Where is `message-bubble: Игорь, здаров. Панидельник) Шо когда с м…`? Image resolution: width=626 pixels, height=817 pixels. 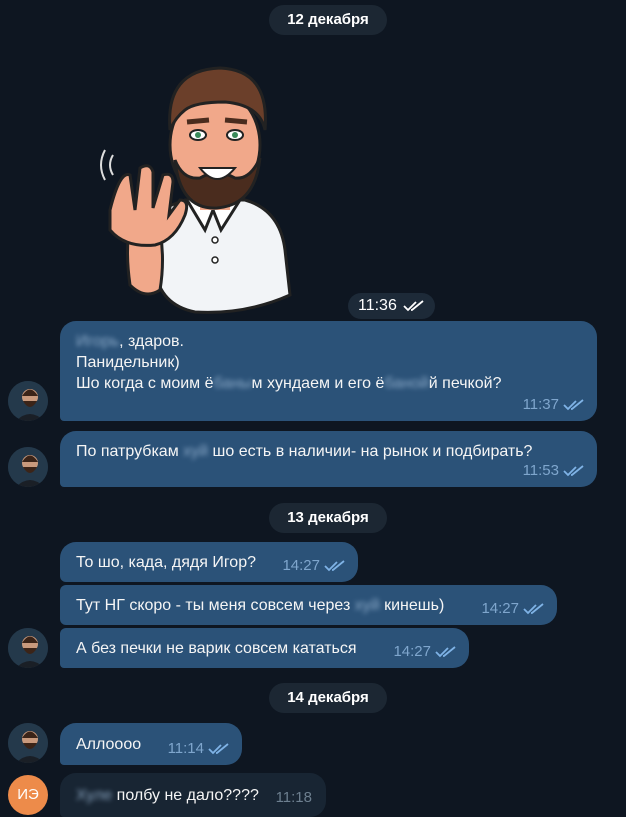 message-bubble: Игорь, здаров. Панидельник) Шо когда с м… is located at coordinates (328, 371).